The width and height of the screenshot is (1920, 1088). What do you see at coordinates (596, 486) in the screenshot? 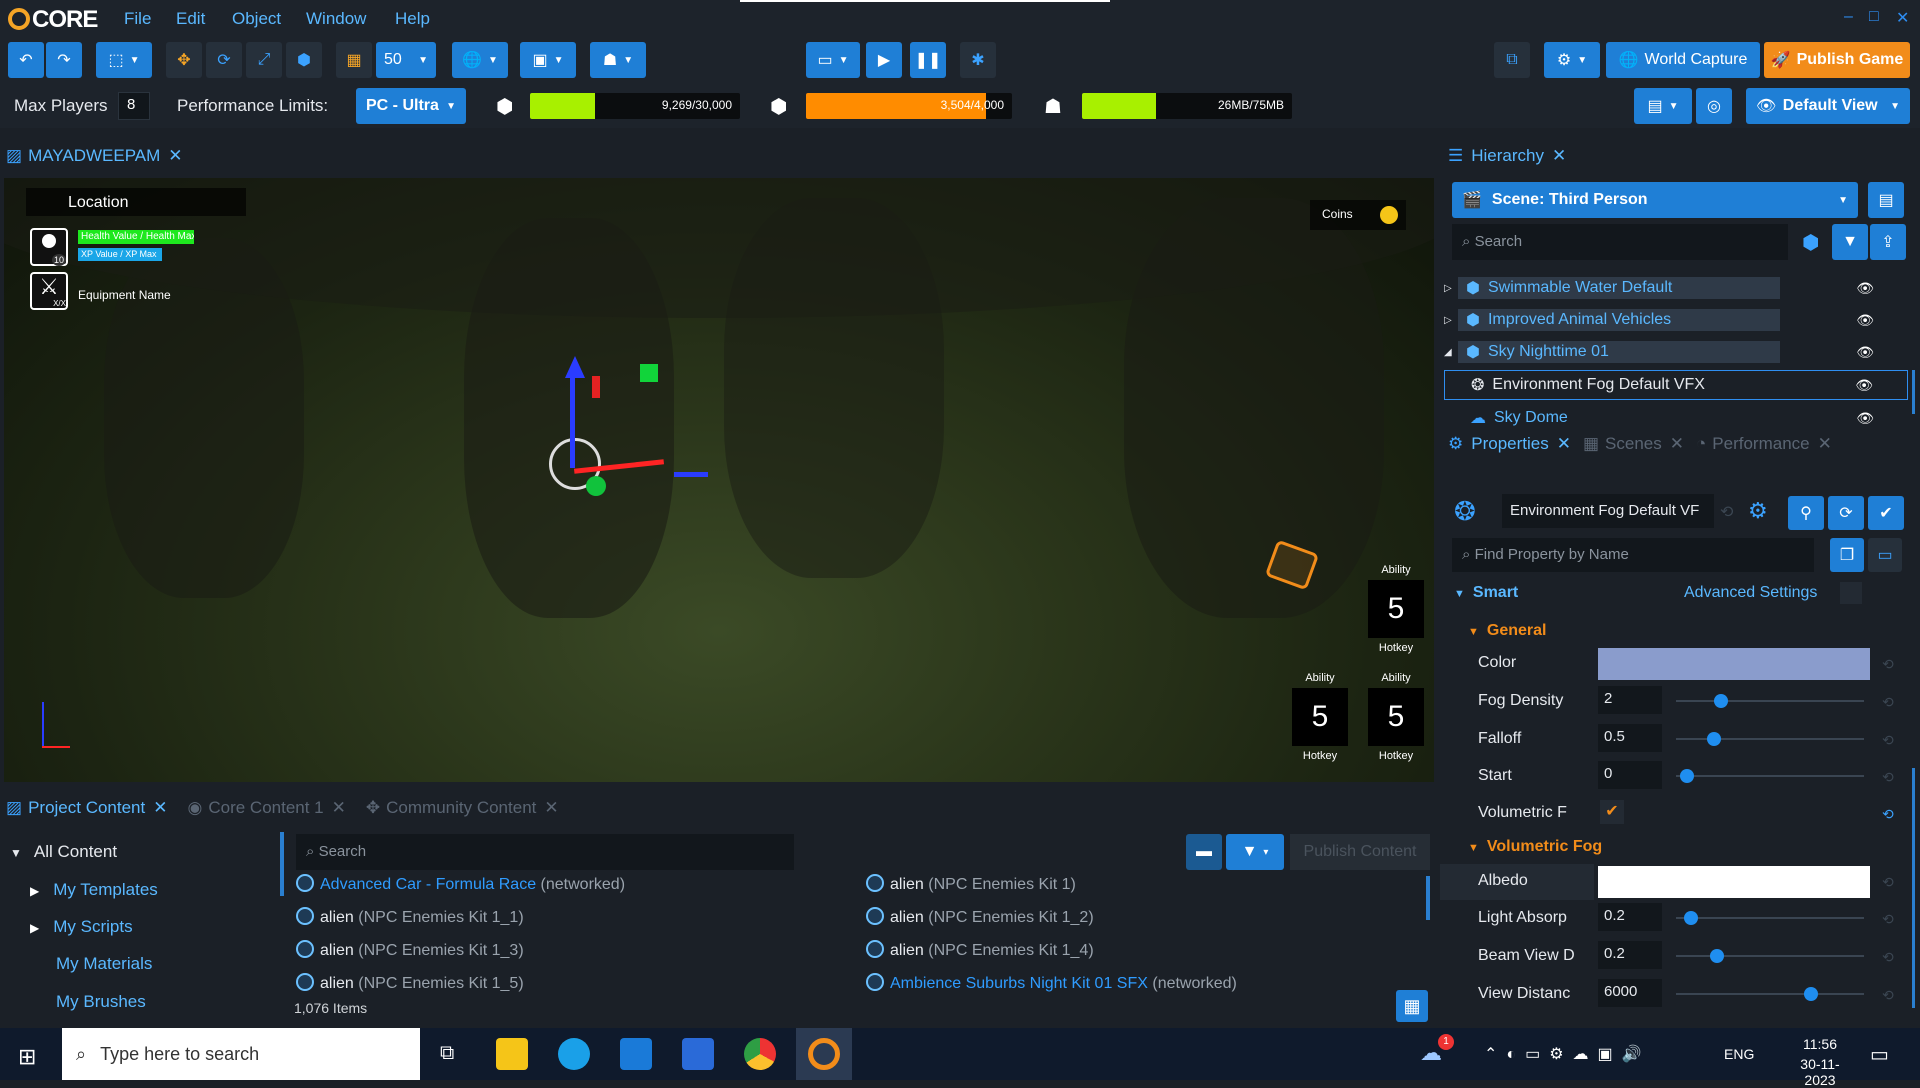
I see `gizmo-z-handle` at bounding box center [596, 486].